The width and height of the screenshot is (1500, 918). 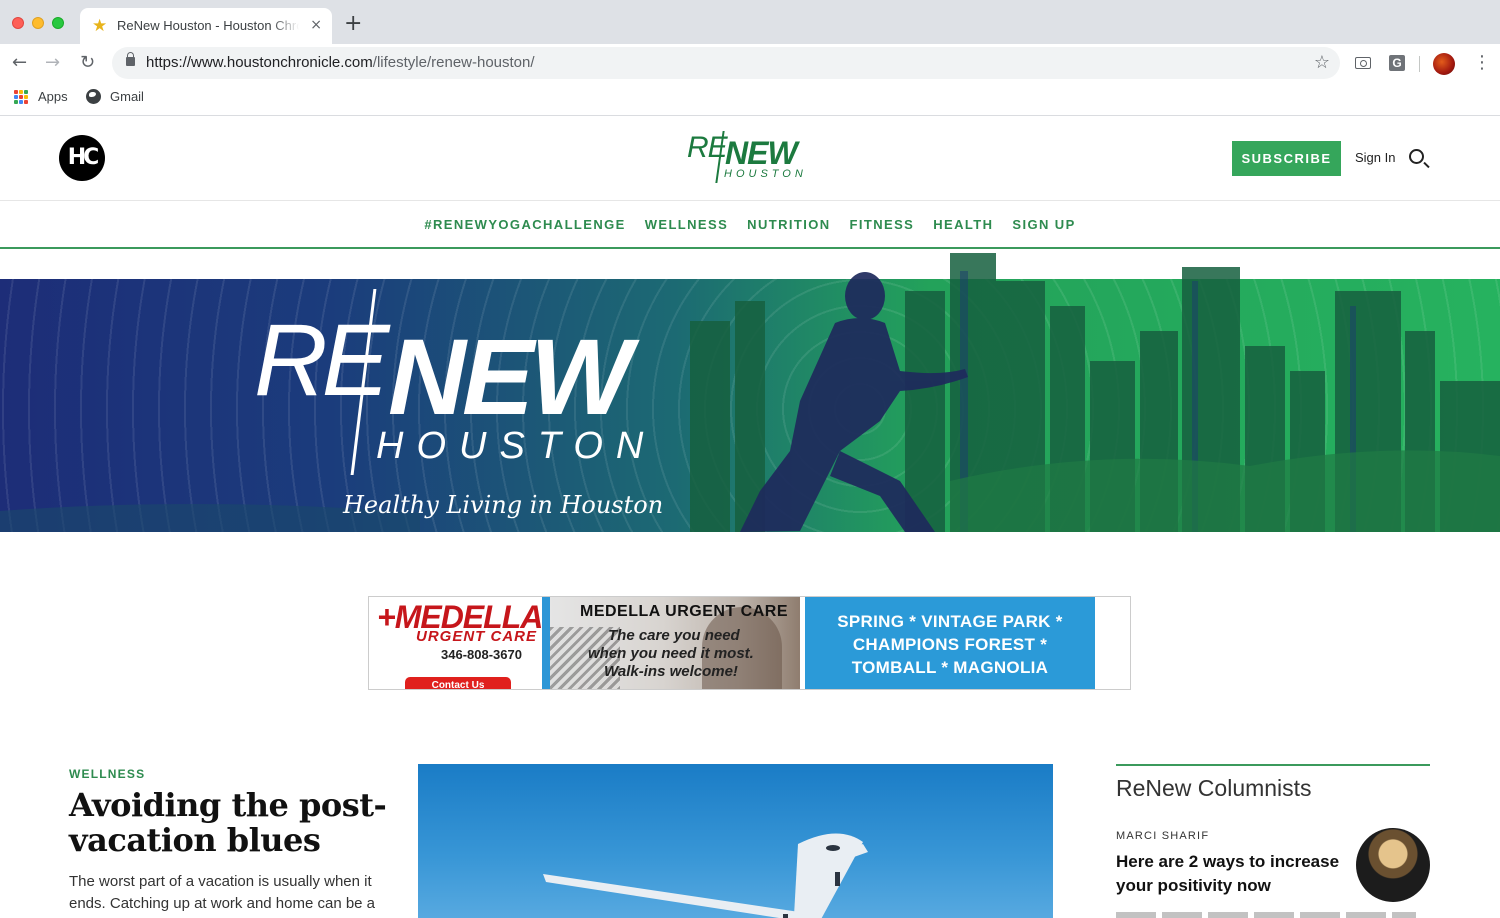 I want to click on ad-location-line: SPRING * VINTAGE PARK *, so click(x=950, y=621).